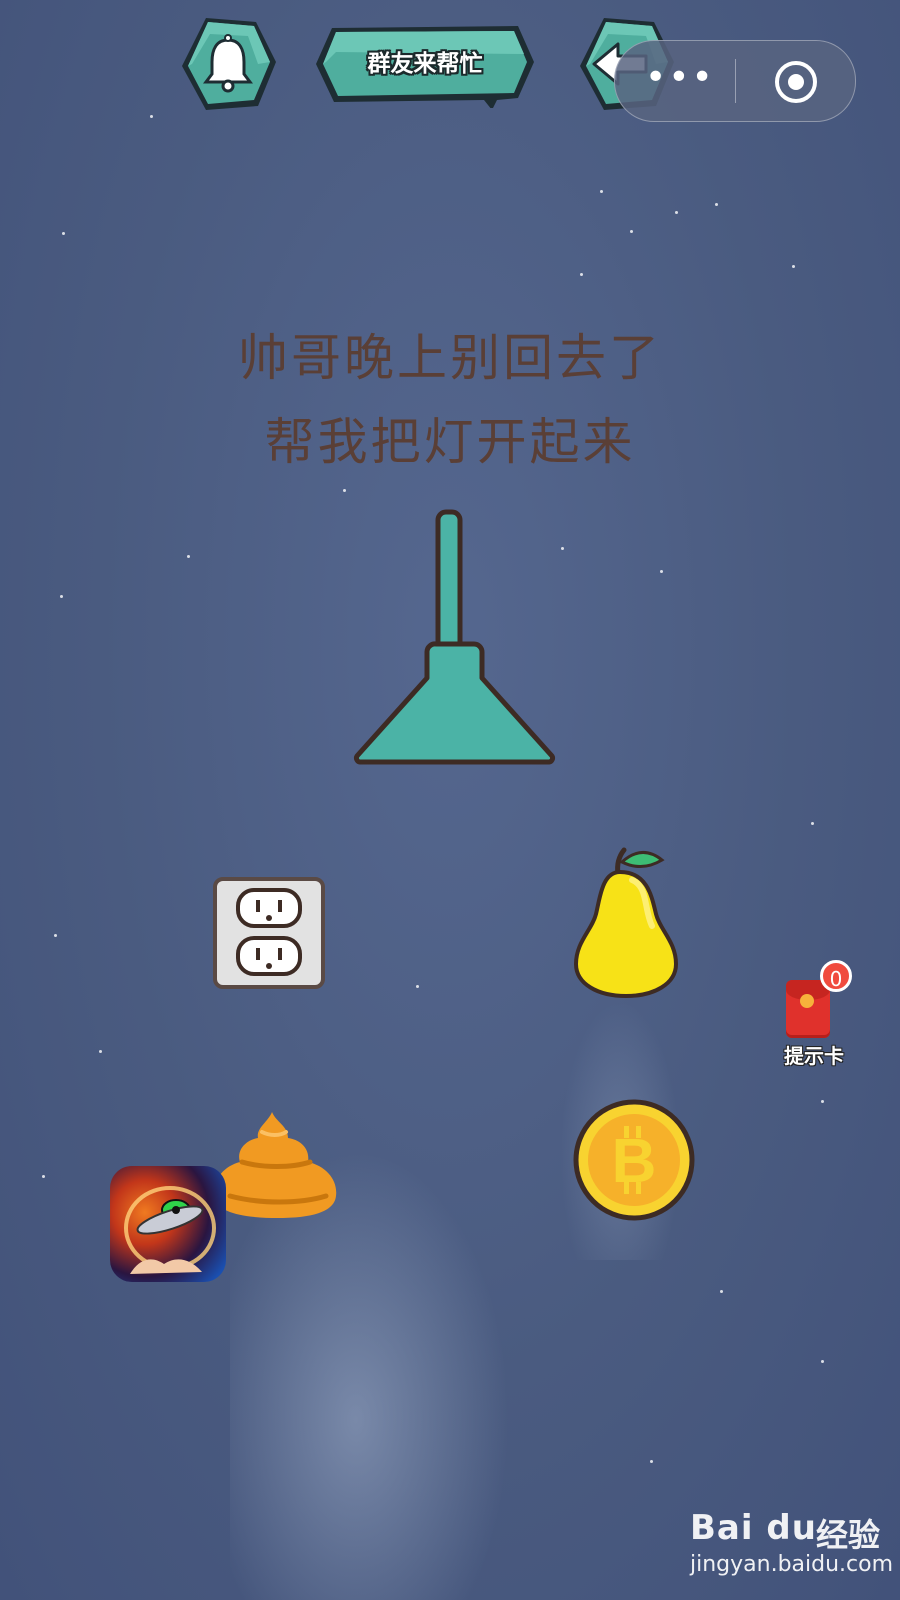 This screenshot has height=1600, width=900. What do you see at coordinates (450, 442) in the screenshot?
I see `puzzle-line-2: 帮我把灯开起来` at bounding box center [450, 442].